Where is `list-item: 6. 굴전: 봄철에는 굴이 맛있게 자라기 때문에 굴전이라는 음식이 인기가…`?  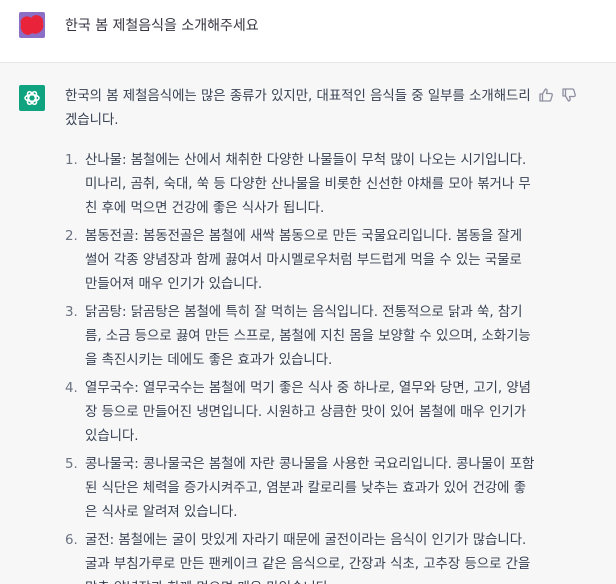 list-item: 6. 굴전: 봄철에는 굴이 맛있게 자라기 때문에 굴전이라는 음식이 인기가… is located at coordinates (300, 556).